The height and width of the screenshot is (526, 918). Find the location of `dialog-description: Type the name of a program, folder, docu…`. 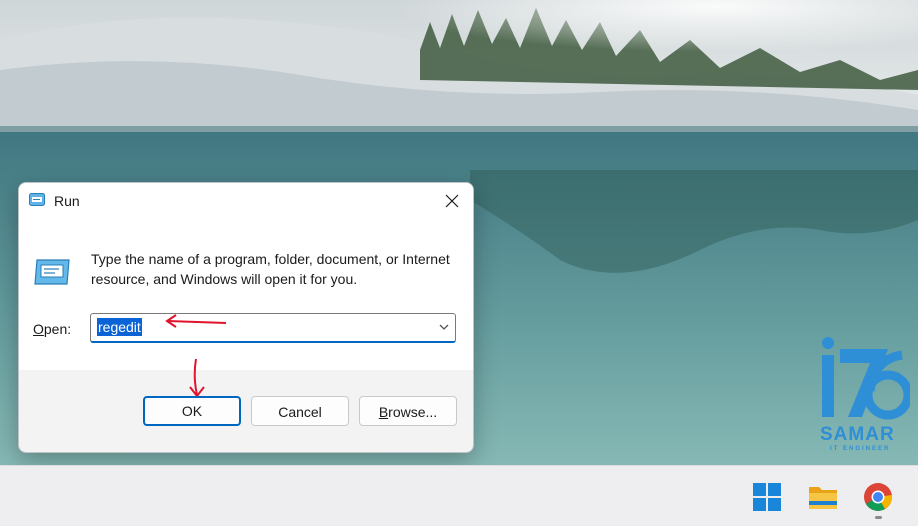

dialog-description: Type the name of a program, folder, docu… is located at coordinates (270, 269).